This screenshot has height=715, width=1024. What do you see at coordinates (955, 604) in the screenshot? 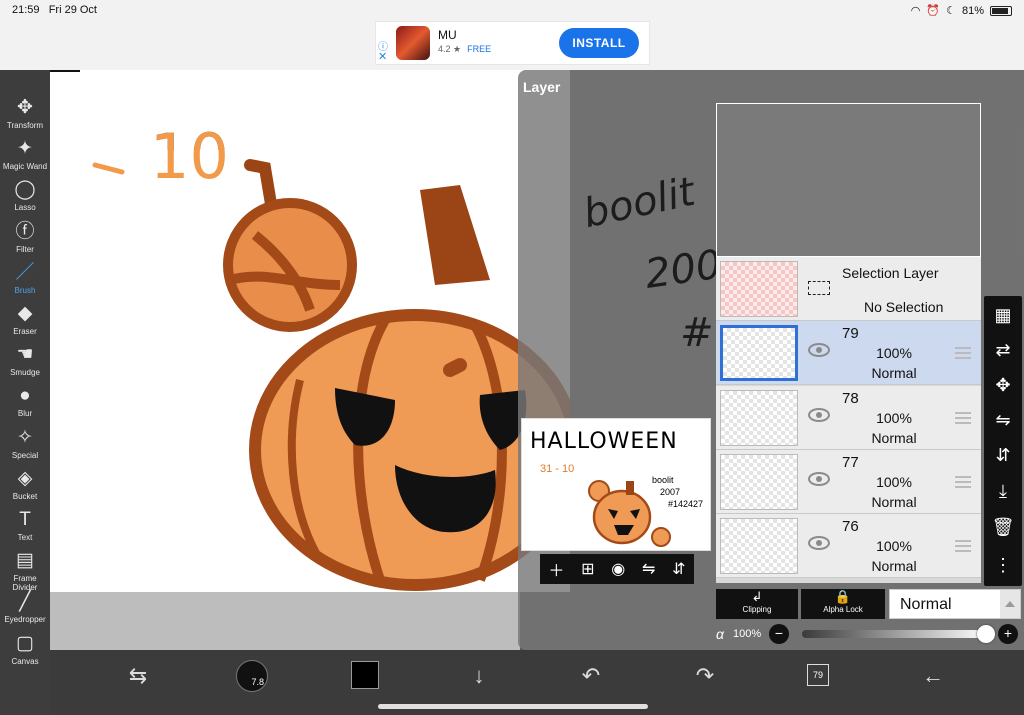
I see `blend-mode-select: Normal` at bounding box center [955, 604].